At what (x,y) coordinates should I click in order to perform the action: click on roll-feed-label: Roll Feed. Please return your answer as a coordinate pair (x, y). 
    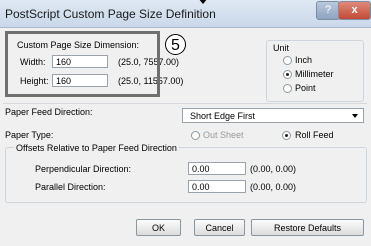
    Looking at the image, I should click on (314, 135).